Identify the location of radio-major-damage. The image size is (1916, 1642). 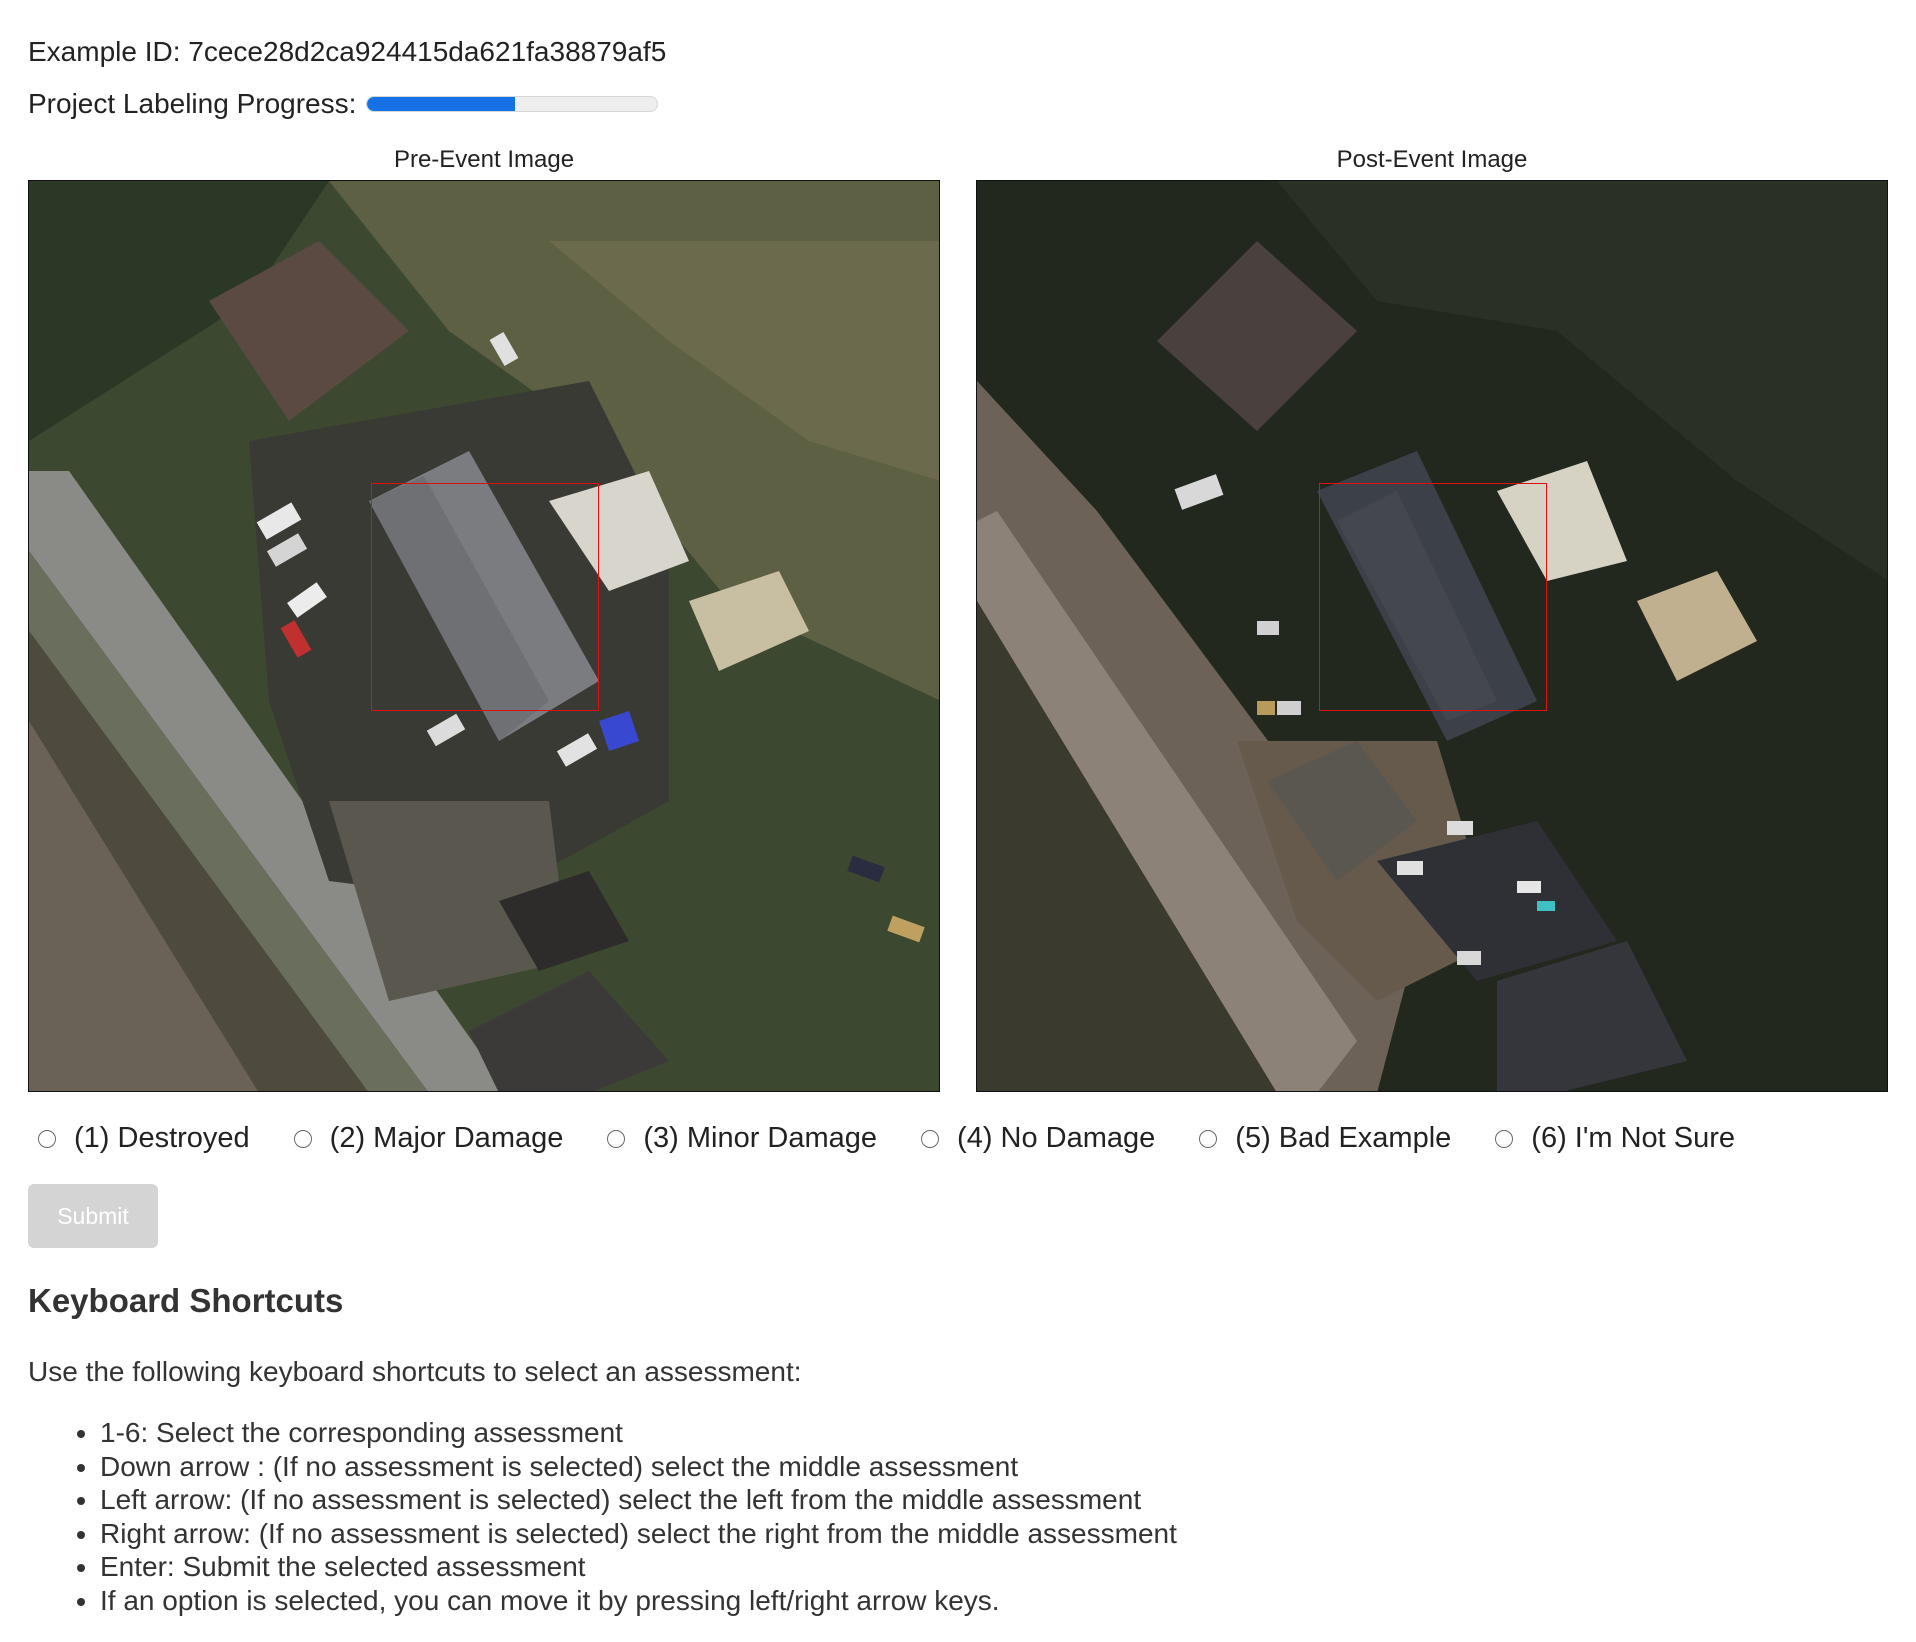
(302, 1138).